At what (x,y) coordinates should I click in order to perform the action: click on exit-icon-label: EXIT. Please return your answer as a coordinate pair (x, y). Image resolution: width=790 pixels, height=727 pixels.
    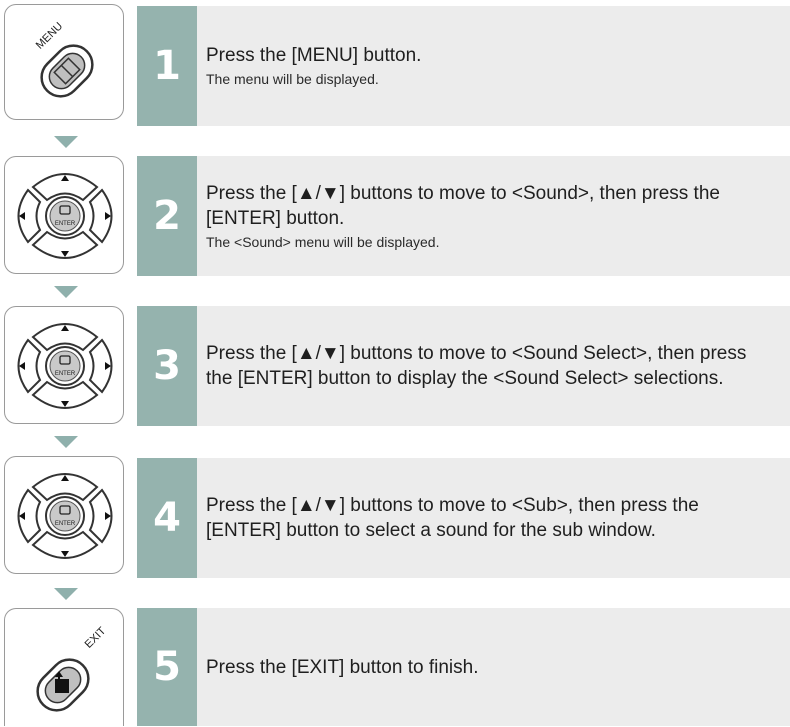
    Looking at the image, I should click on (96, 638).